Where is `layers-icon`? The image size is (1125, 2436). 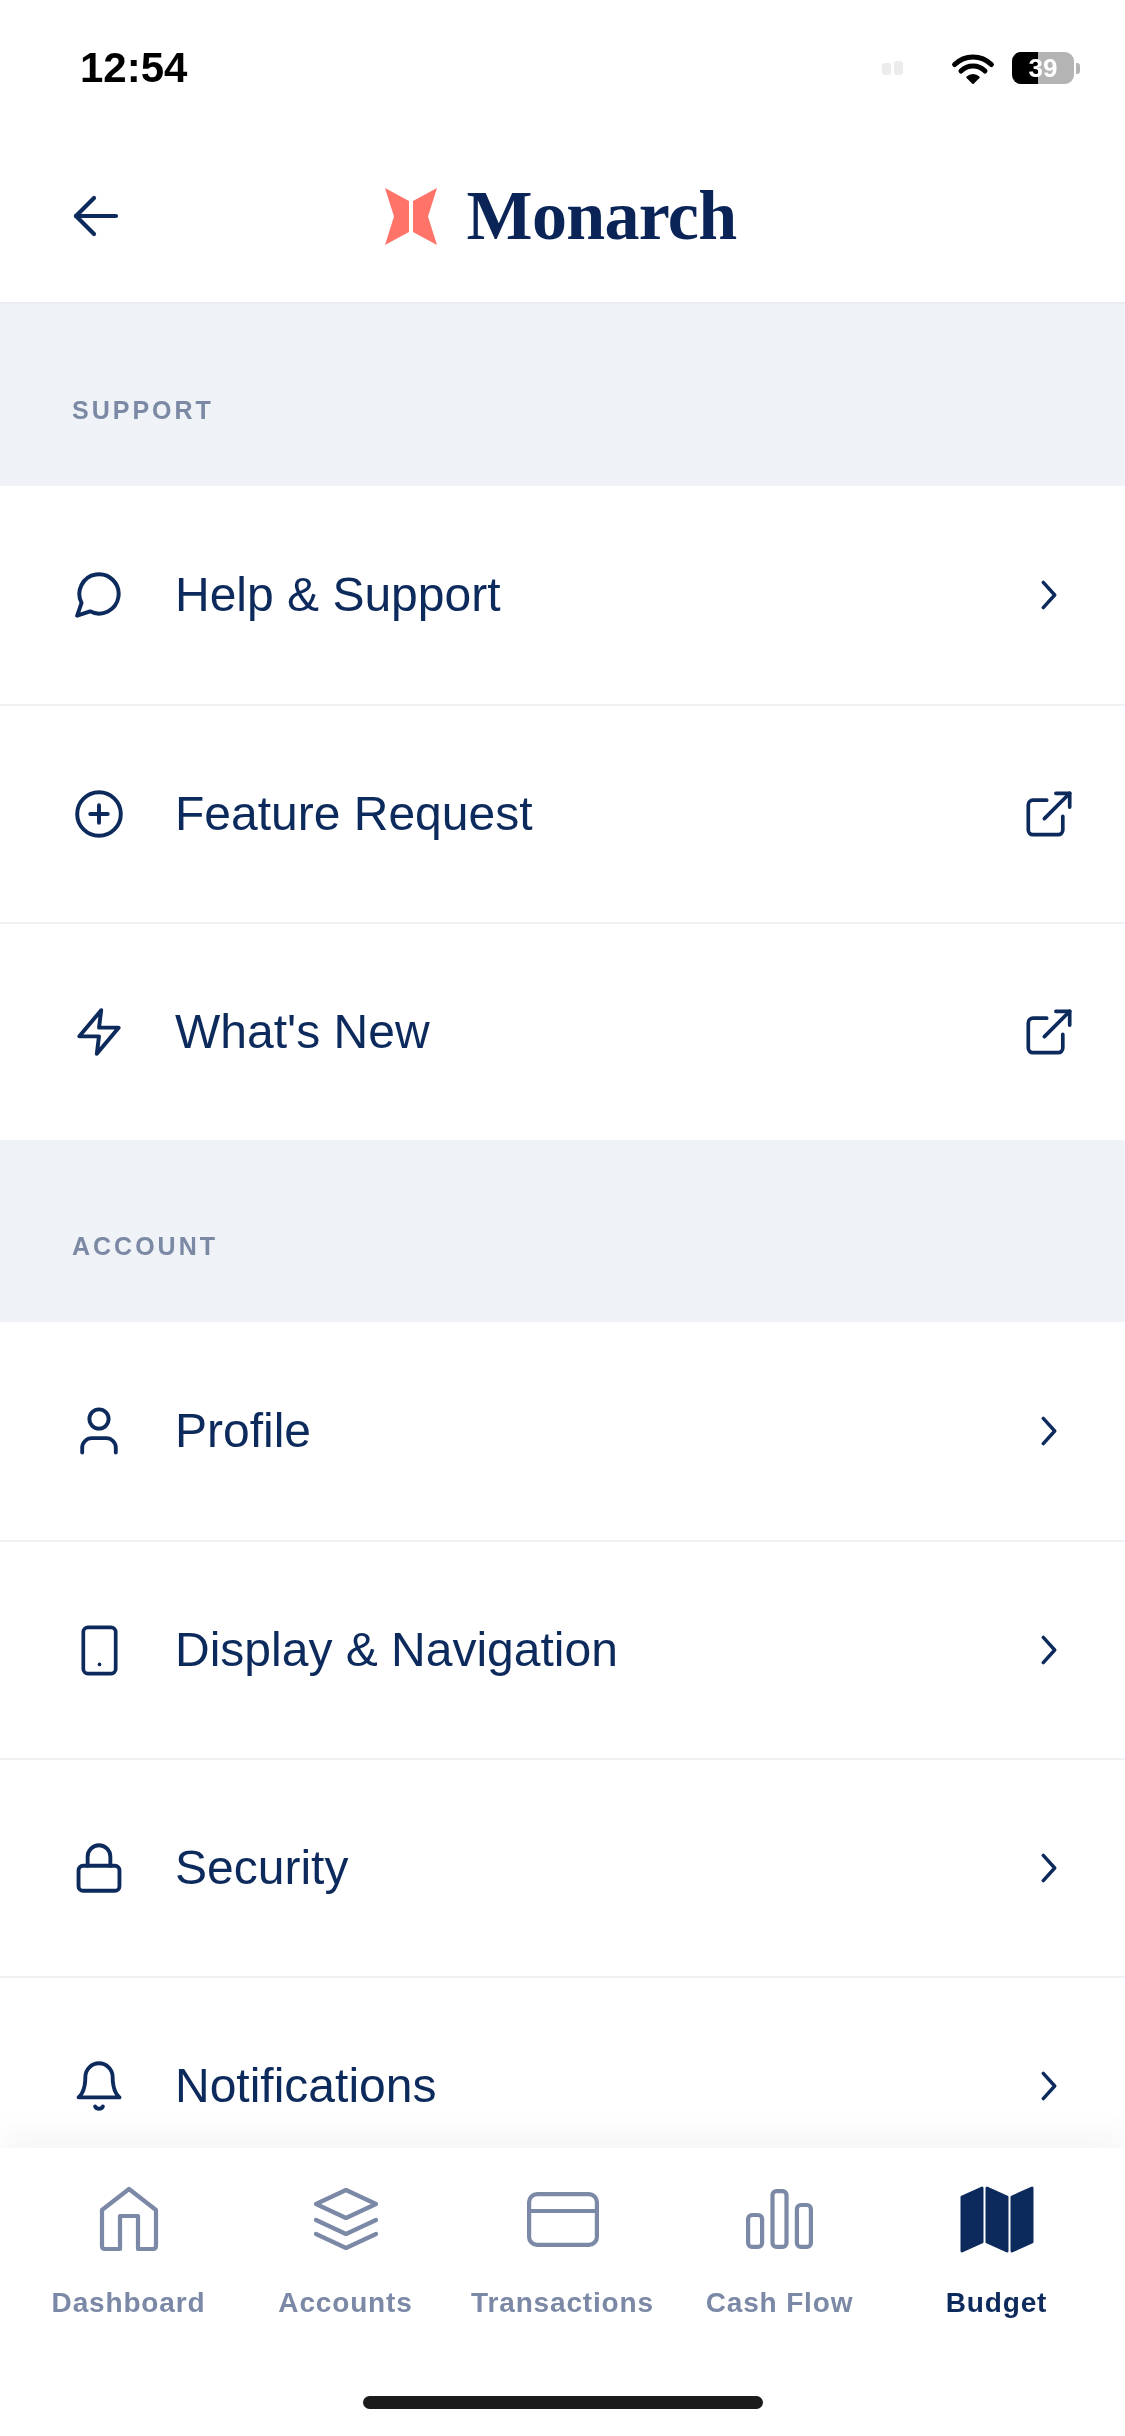 layers-icon is located at coordinates (345, 2219).